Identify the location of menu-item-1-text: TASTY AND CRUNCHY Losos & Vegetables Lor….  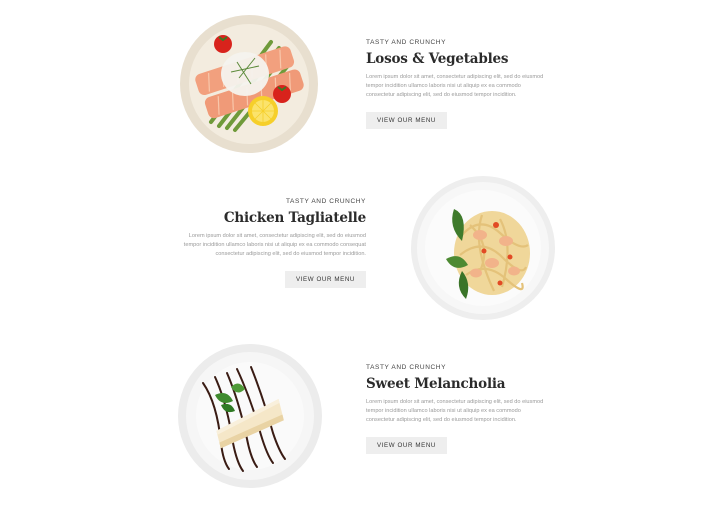
(476, 84).